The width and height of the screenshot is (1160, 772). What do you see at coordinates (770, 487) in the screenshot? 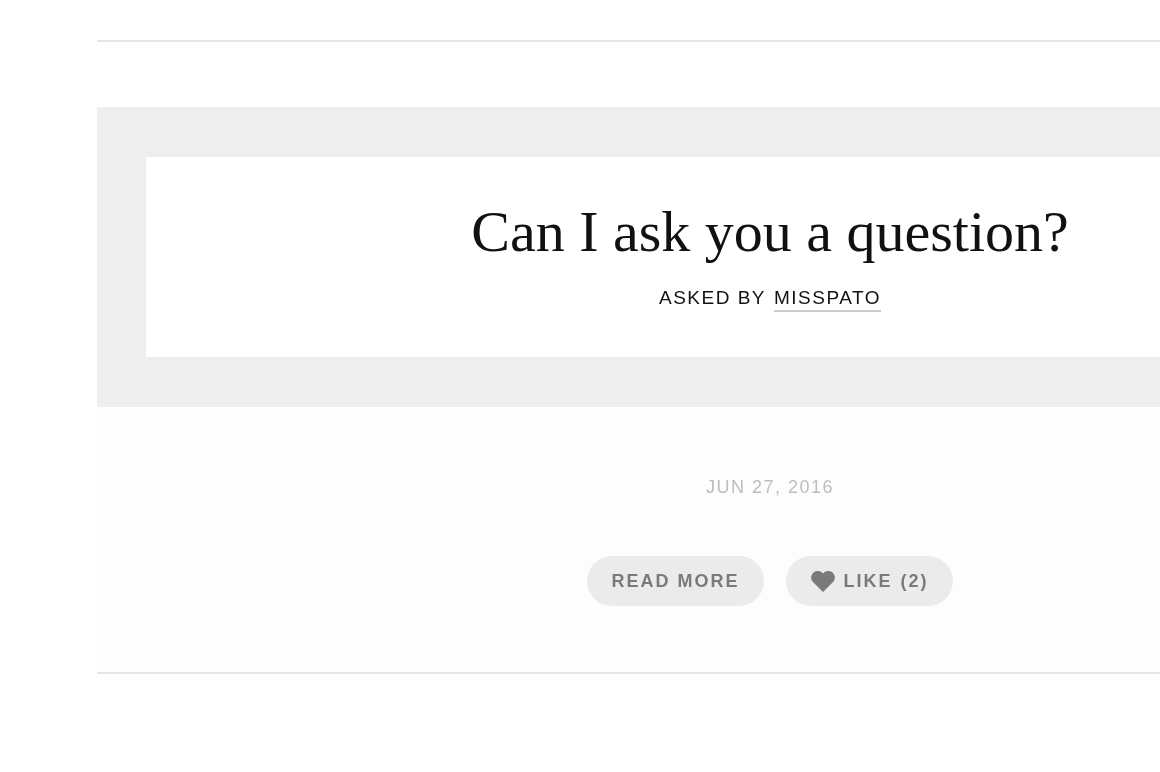
I see `post-date: JUN 27, 2016` at bounding box center [770, 487].